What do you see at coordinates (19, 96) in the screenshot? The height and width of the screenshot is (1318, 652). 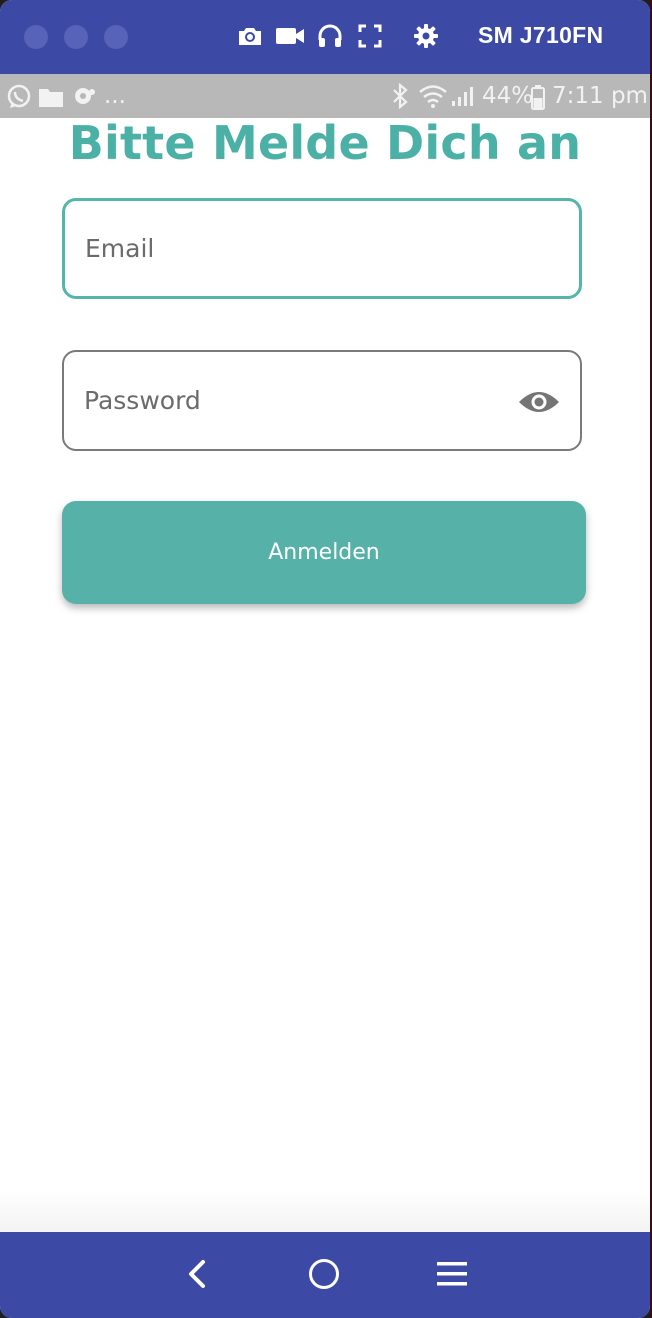 I see `whatsapp-icon` at bounding box center [19, 96].